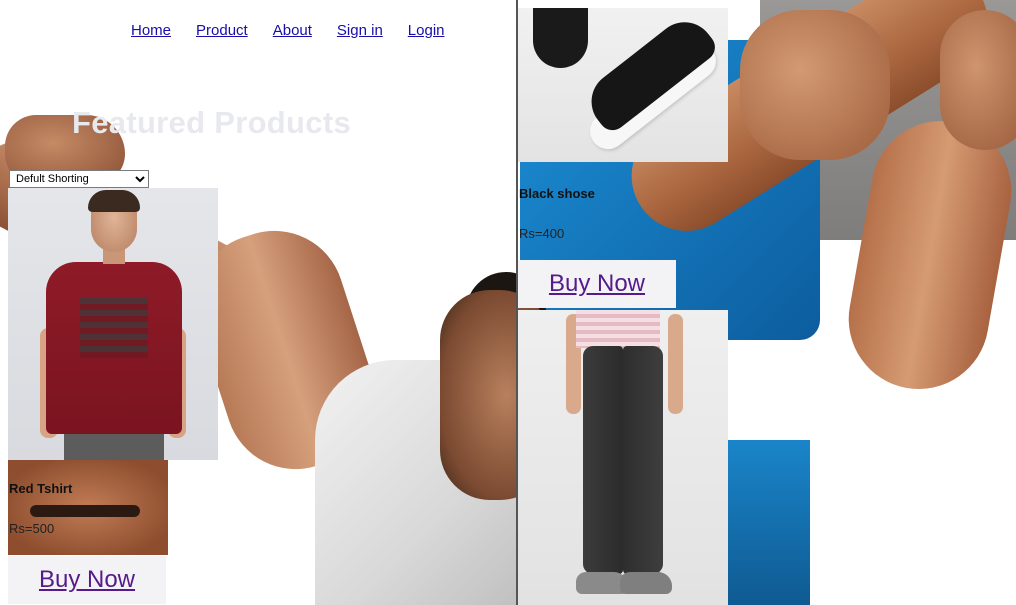 The width and height of the screenshot is (1016, 605). I want to click on product-image-black-shoes, so click(623, 85).